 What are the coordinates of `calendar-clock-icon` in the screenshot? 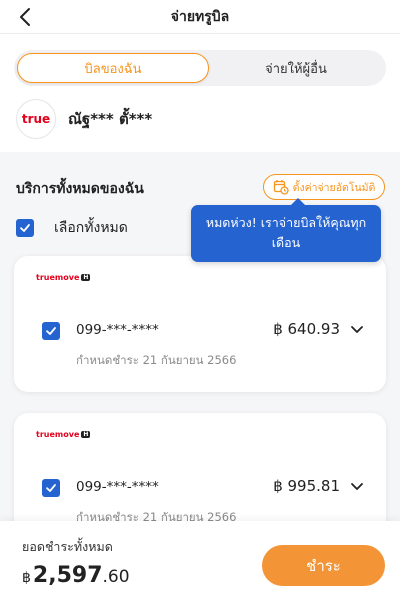 It's located at (281, 187).